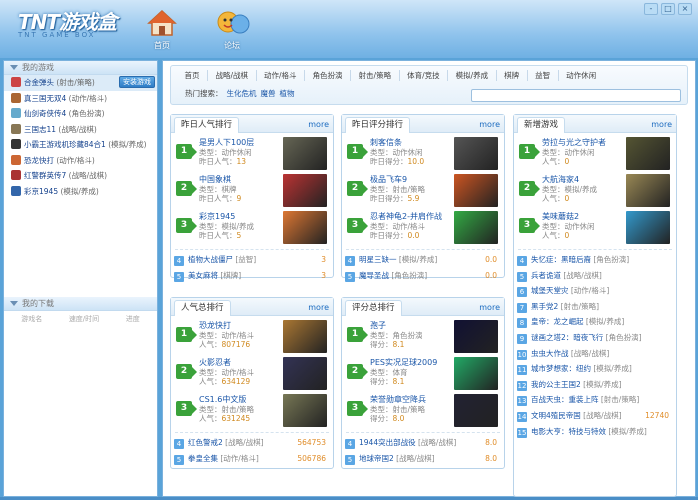  I want to click on category-tab: 益智, so click(543, 75).